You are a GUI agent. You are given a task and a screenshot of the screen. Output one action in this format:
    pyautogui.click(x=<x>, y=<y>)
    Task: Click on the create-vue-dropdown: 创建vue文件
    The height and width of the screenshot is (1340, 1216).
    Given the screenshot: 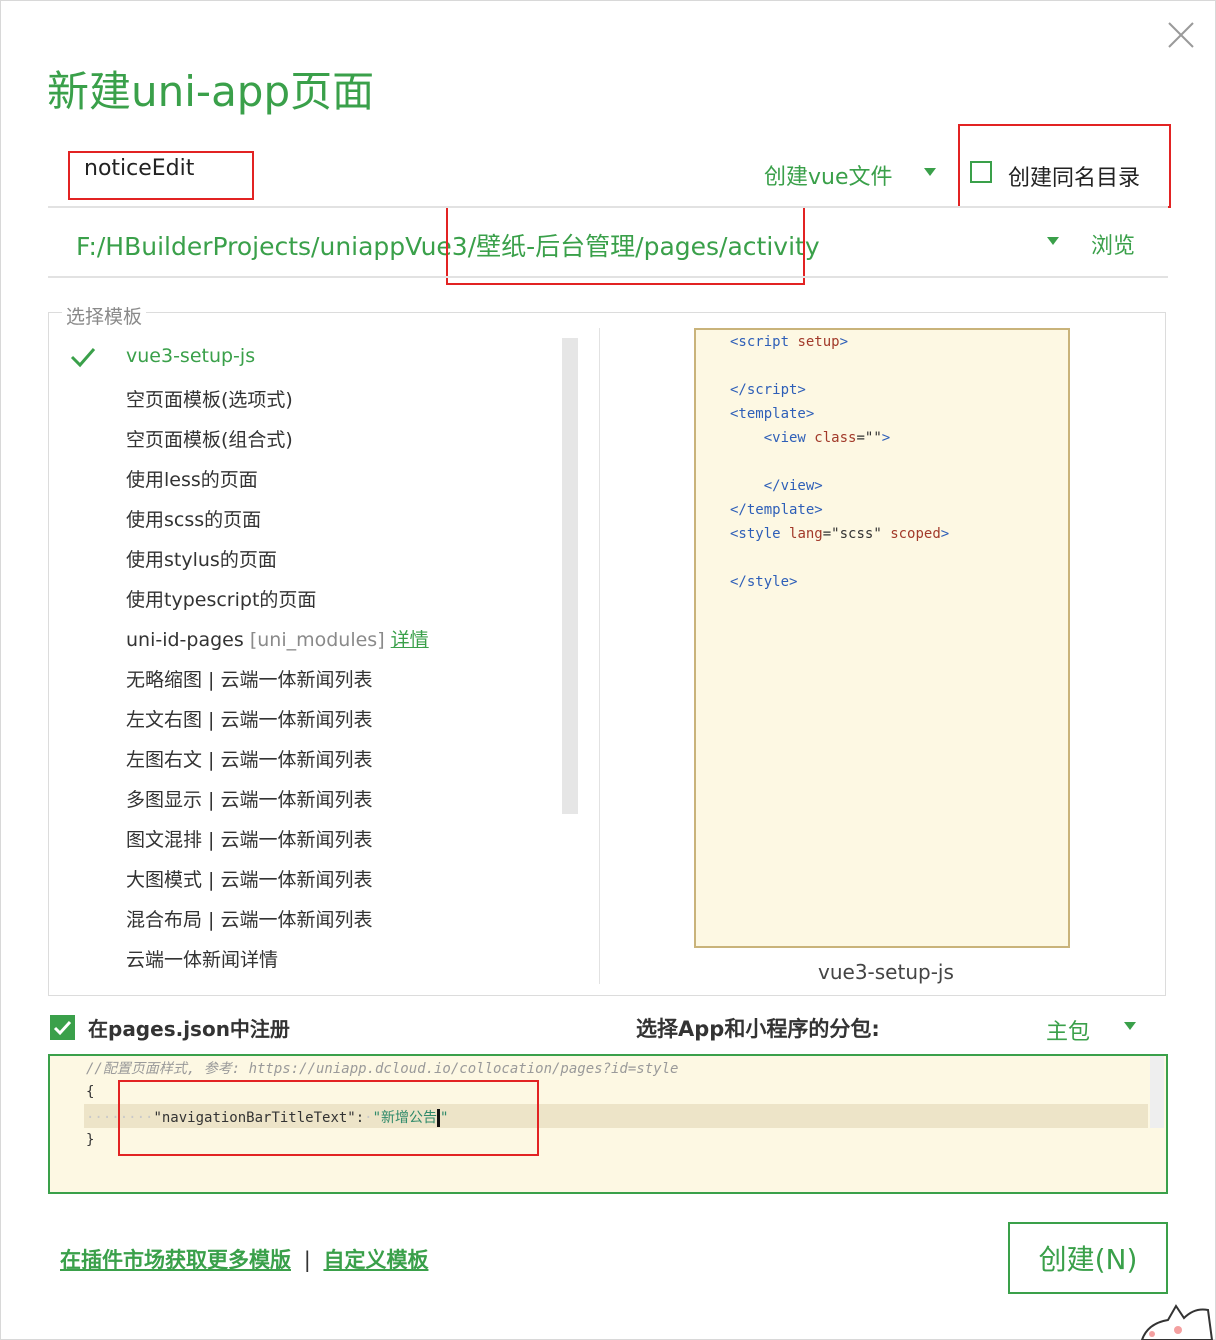 What is the action you would take?
    pyautogui.click(x=828, y=175)
    